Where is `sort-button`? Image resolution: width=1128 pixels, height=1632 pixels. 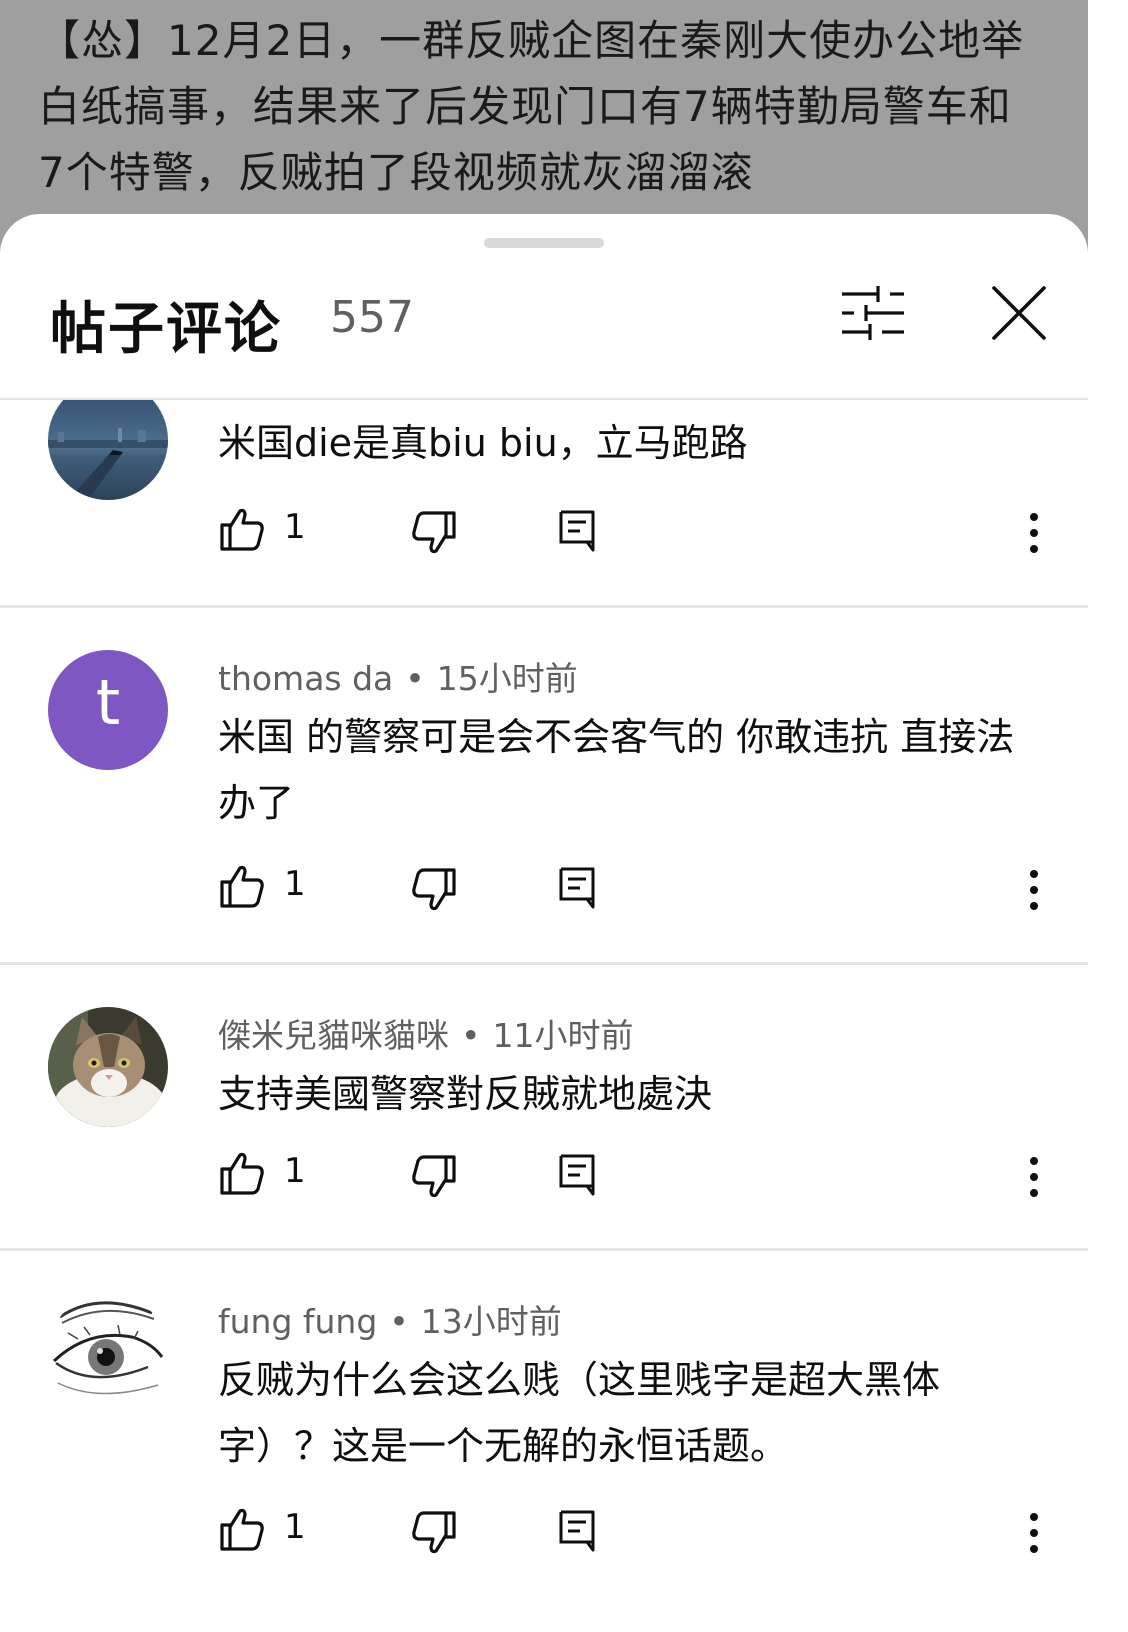
sort-button is located at coordinates (873, 313).